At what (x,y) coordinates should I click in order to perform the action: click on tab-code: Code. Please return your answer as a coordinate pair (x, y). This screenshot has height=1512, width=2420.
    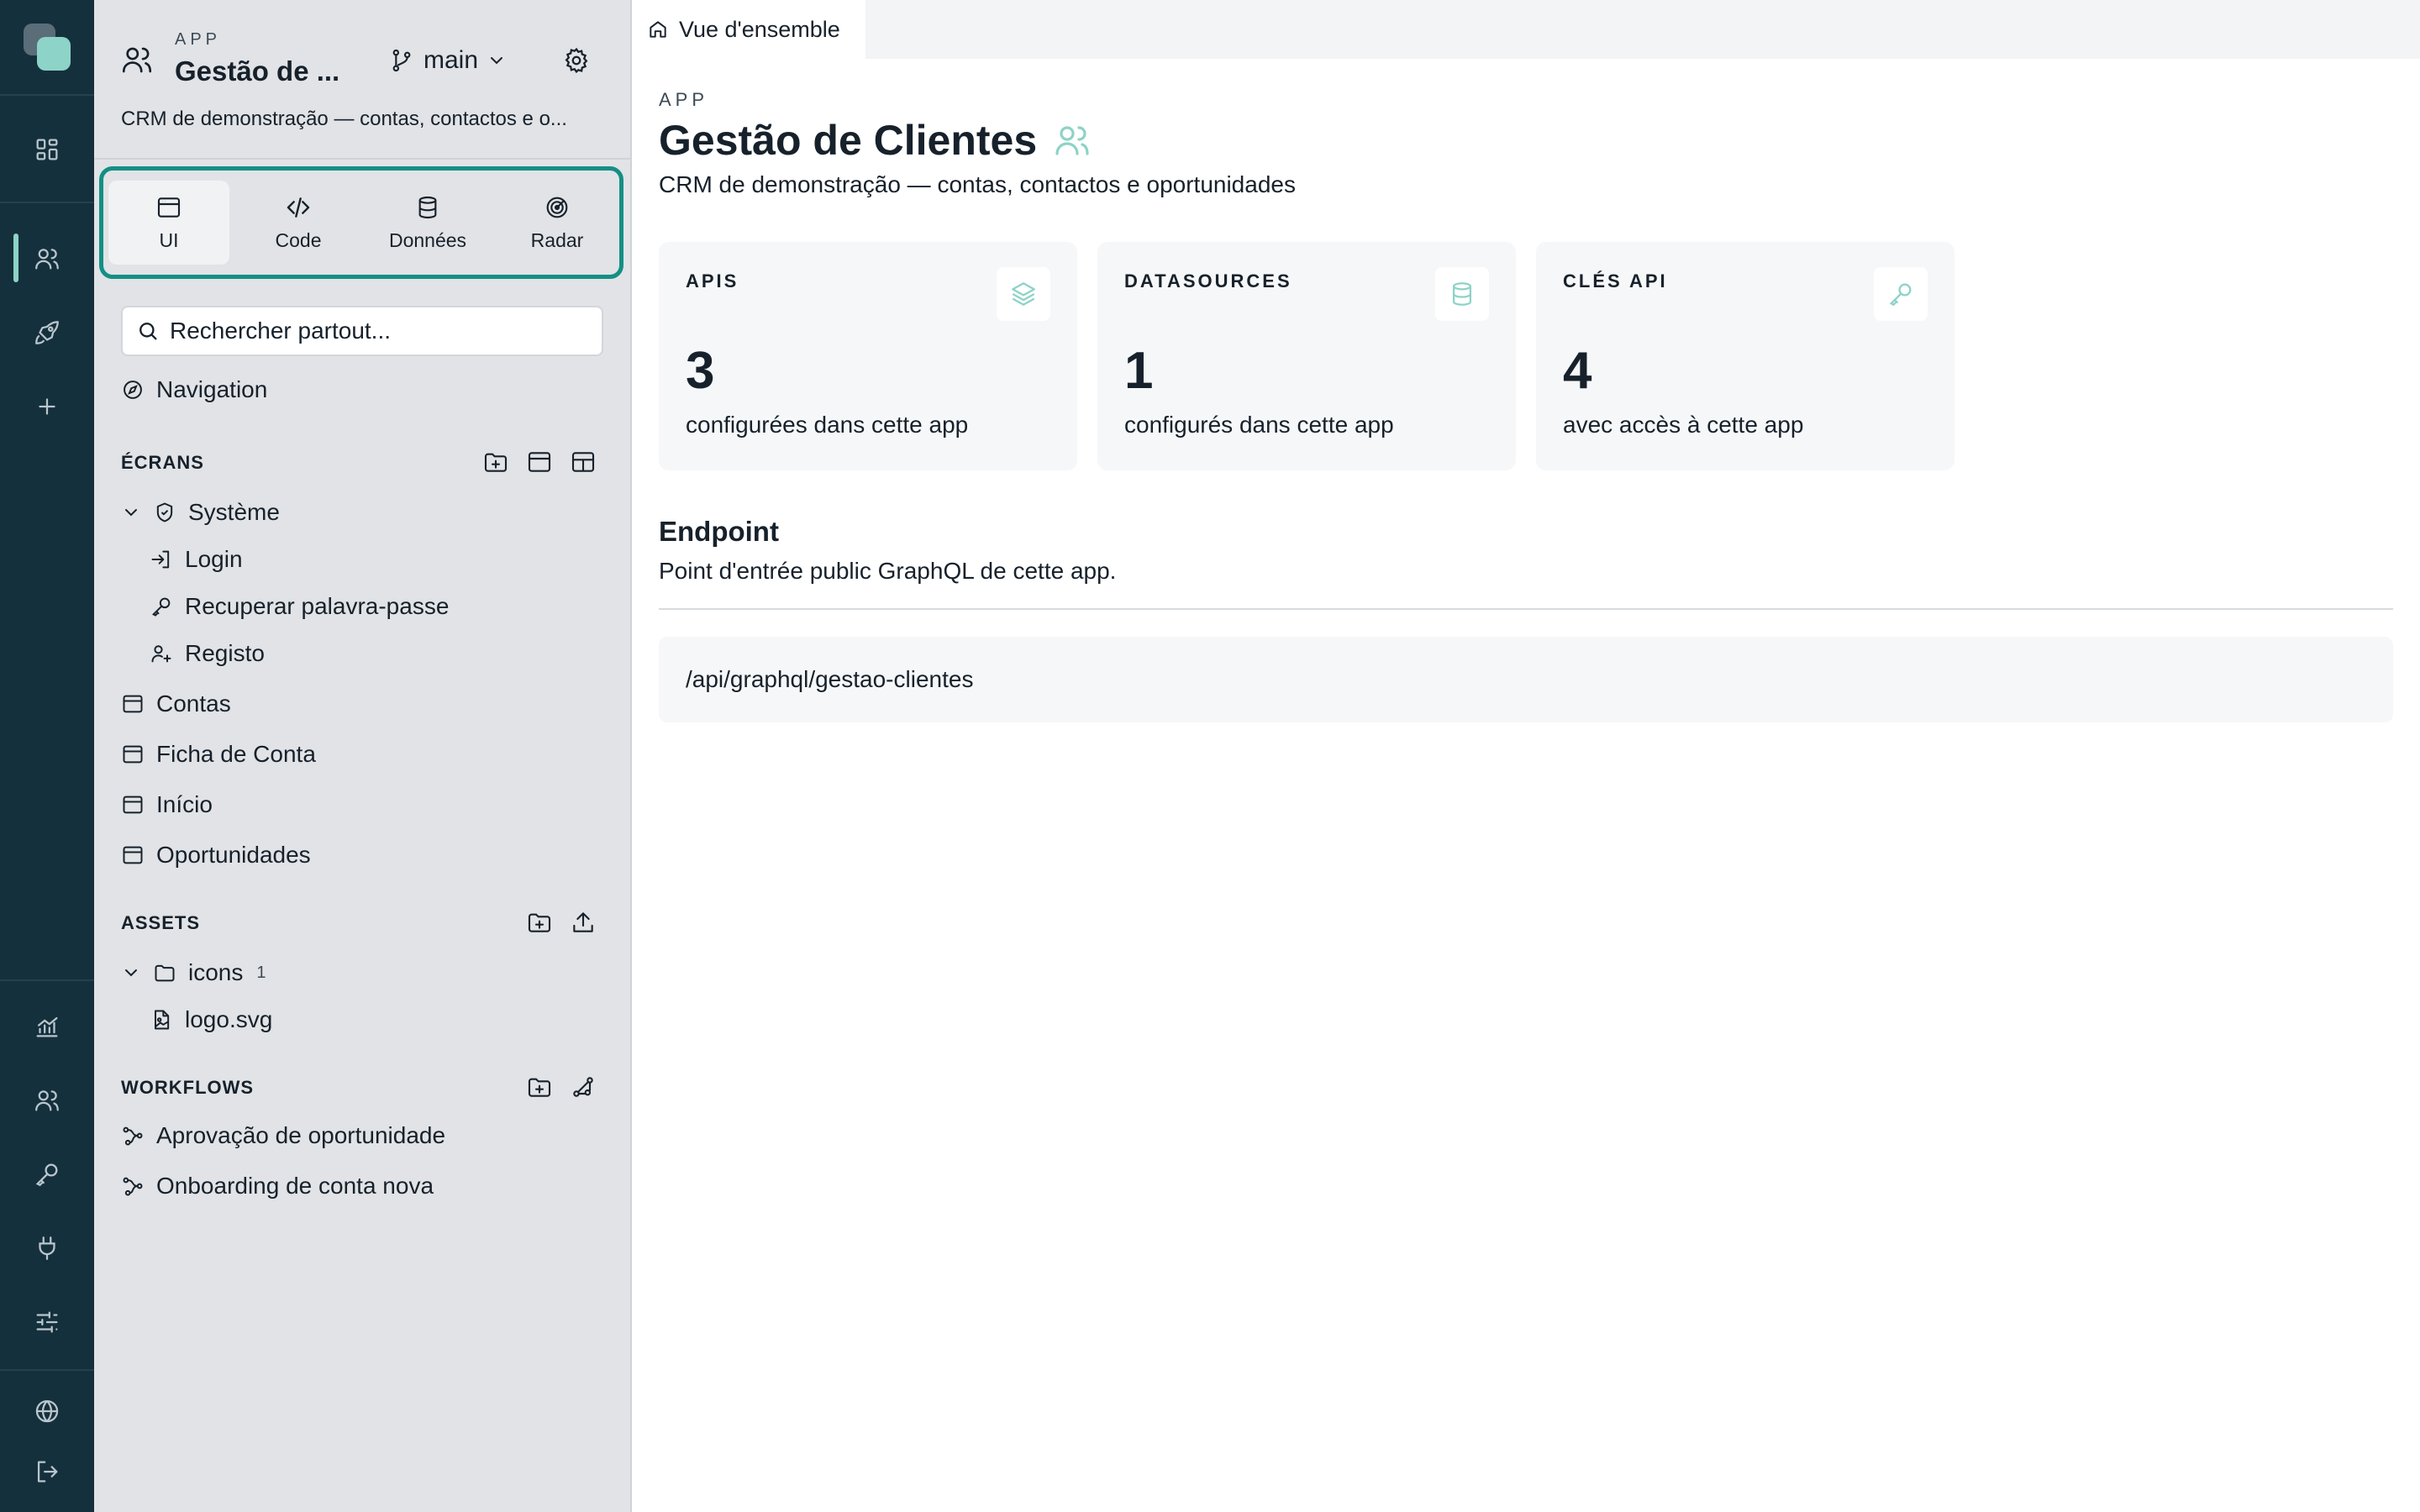
    Looking at the image, I should click on (299, 223).